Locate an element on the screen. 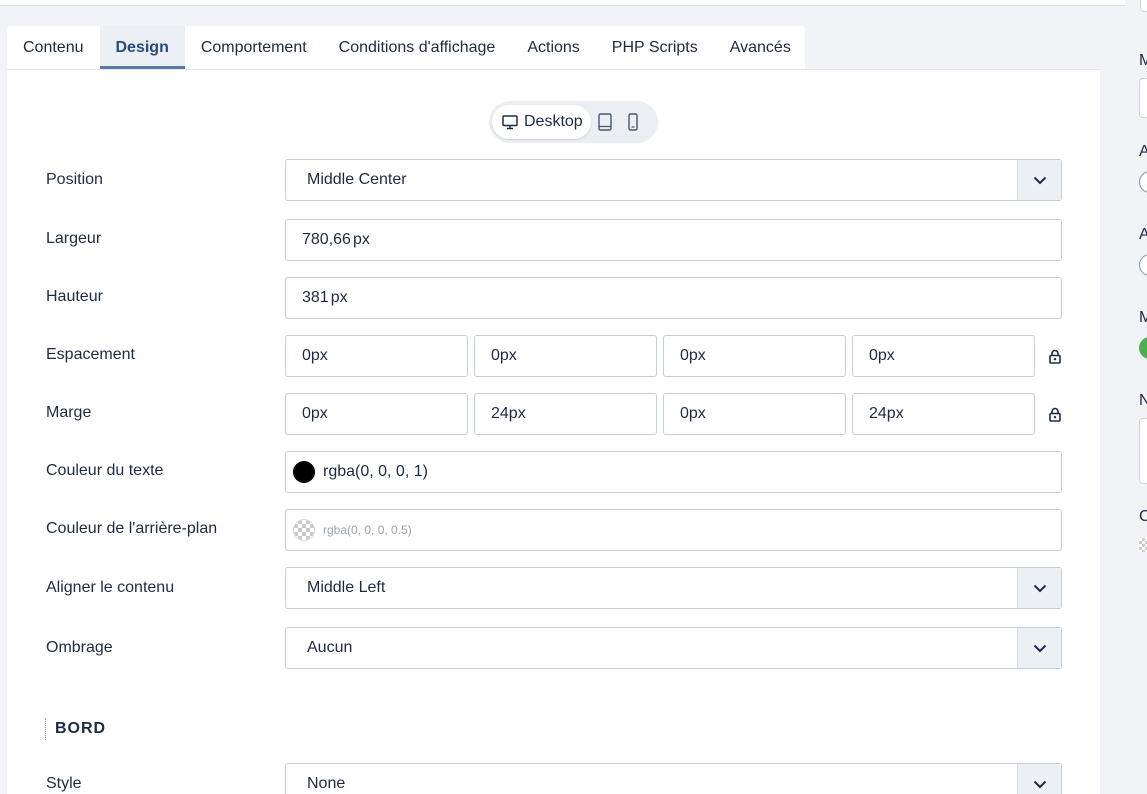  hauteur-input: 381 px is located at coordinates (673, 298).